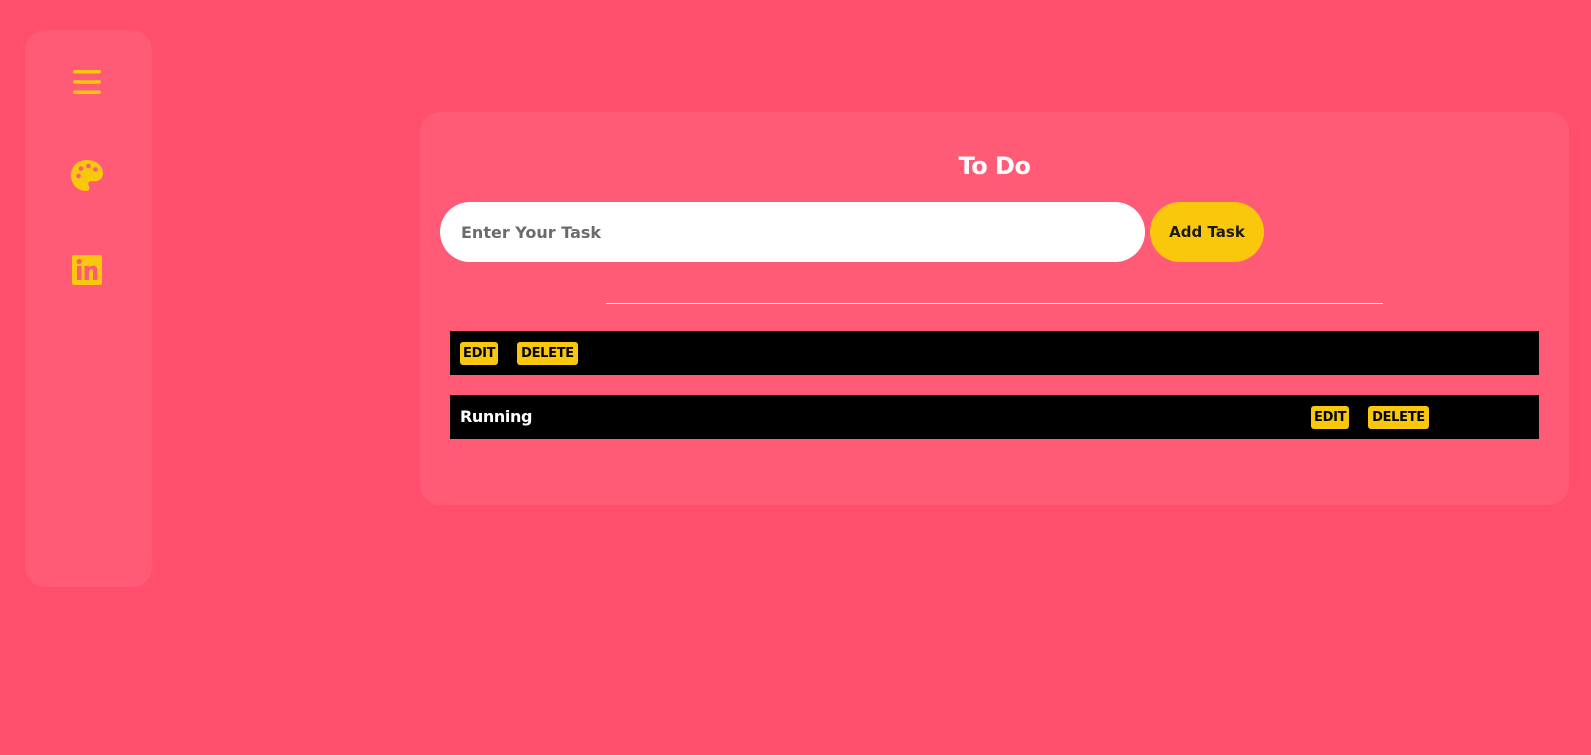 The height and width of the screenshot is (755, 1591). What do you see at coordinates (87, 176) in the screenshot?
I see `palette-icon` at bounding box center [87, 176].